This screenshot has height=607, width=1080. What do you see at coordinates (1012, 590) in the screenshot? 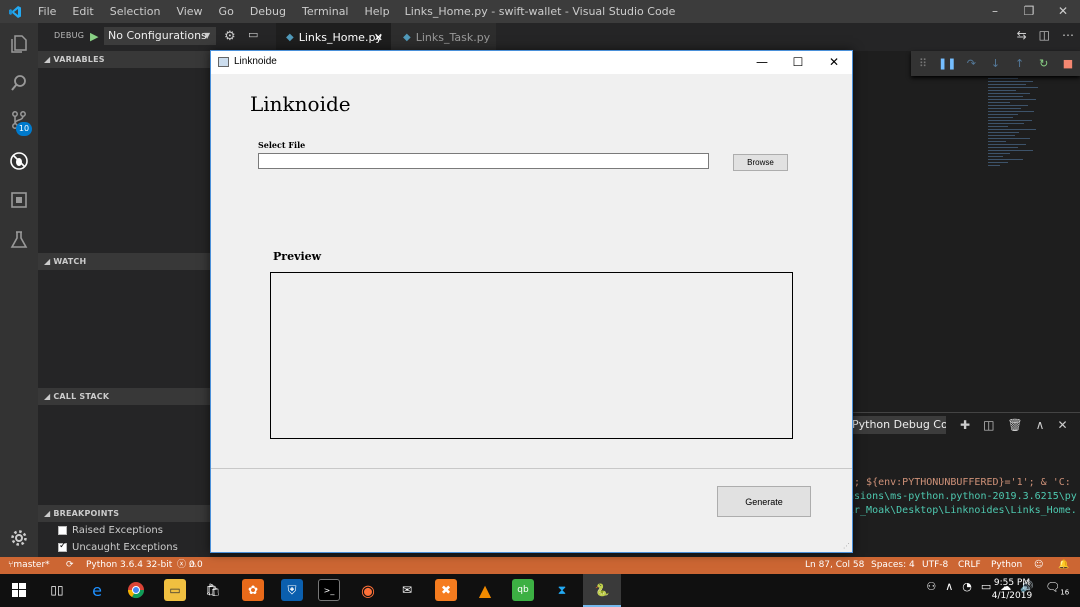
I see `clock: 9:55 PM 4/1/2019` at bounding box center [1012, 590].